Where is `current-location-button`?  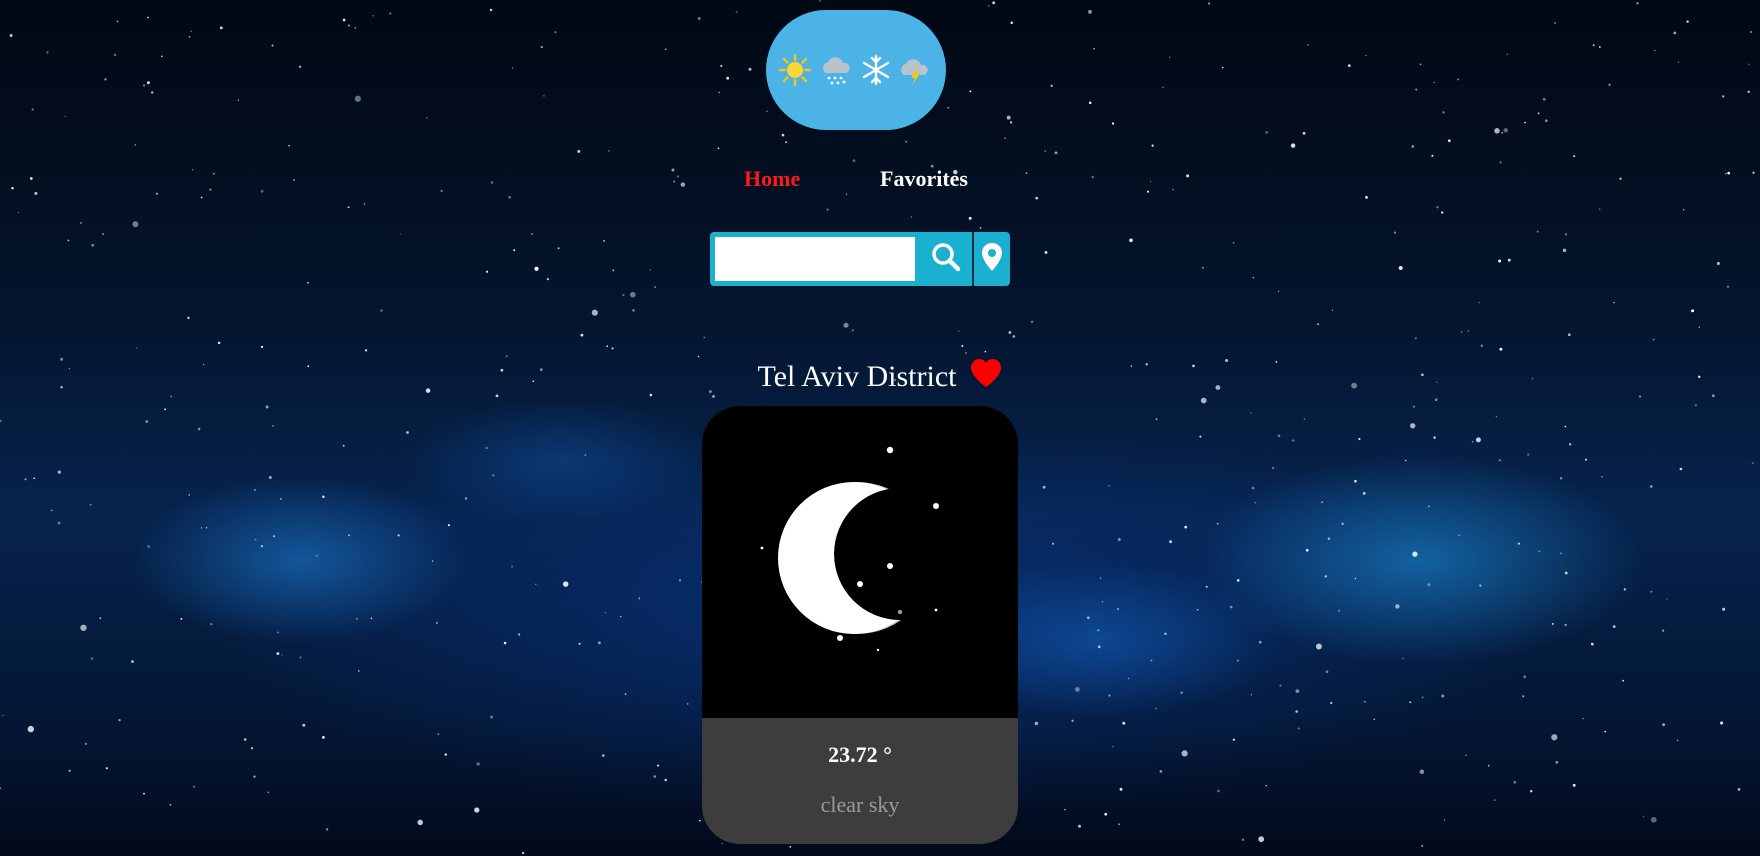
current-location-button is located at coordinates (992, 259).